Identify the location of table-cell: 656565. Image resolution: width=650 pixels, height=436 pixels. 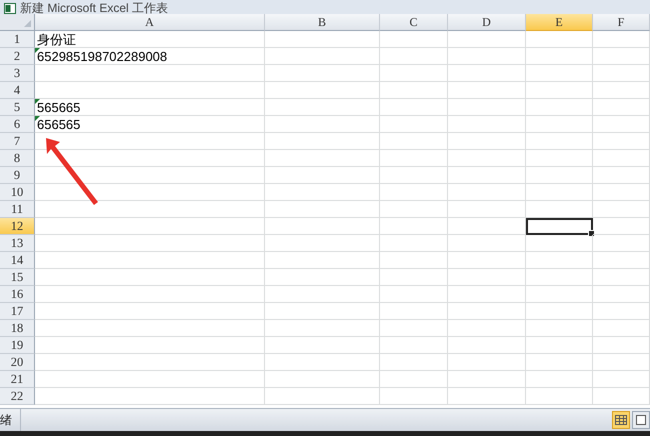
(150, 124).